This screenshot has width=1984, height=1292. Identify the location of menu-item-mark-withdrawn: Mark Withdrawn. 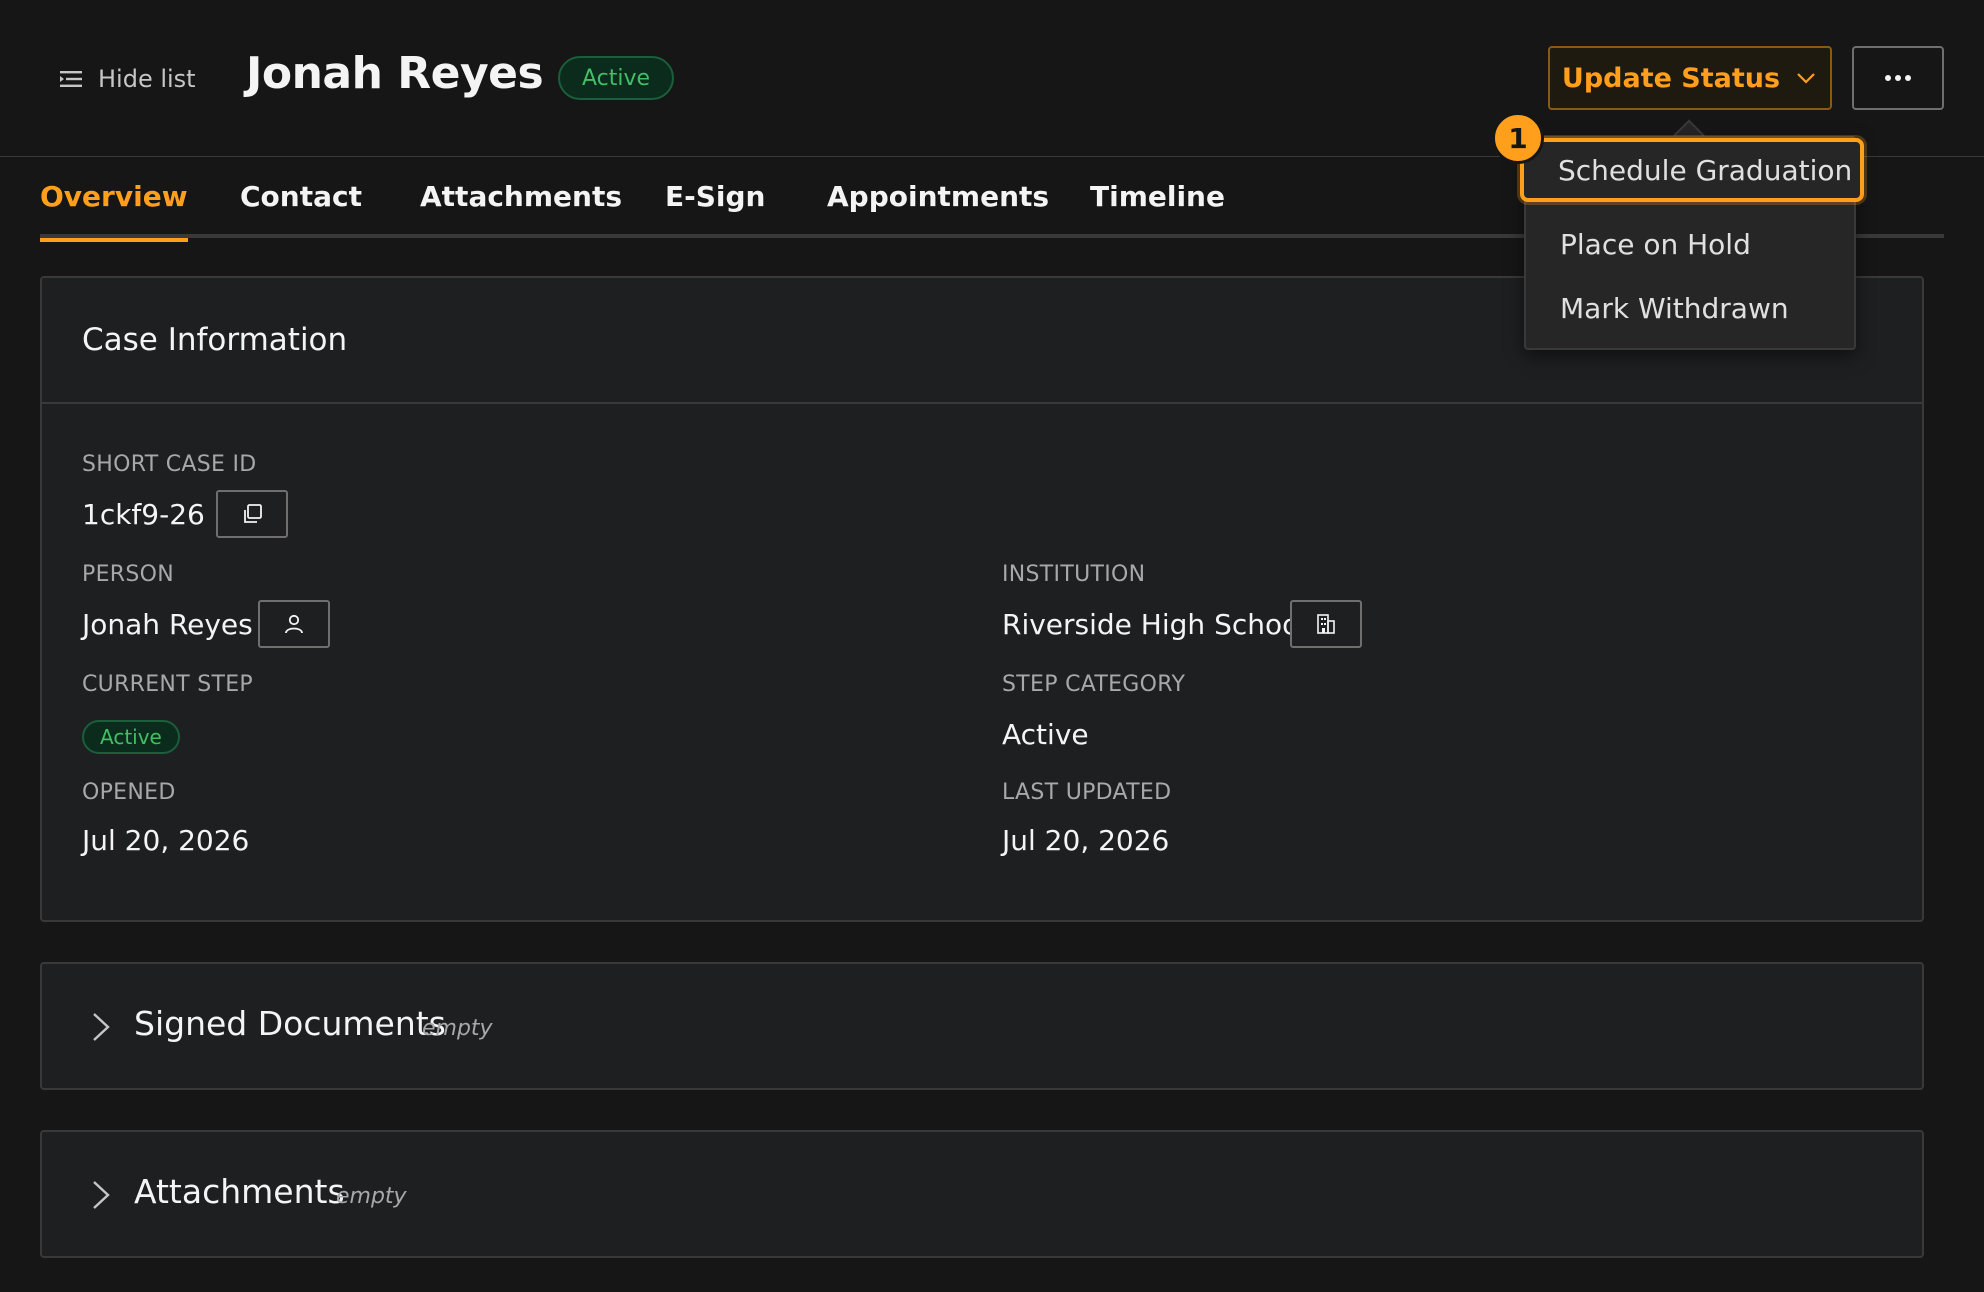
(1690, 308).